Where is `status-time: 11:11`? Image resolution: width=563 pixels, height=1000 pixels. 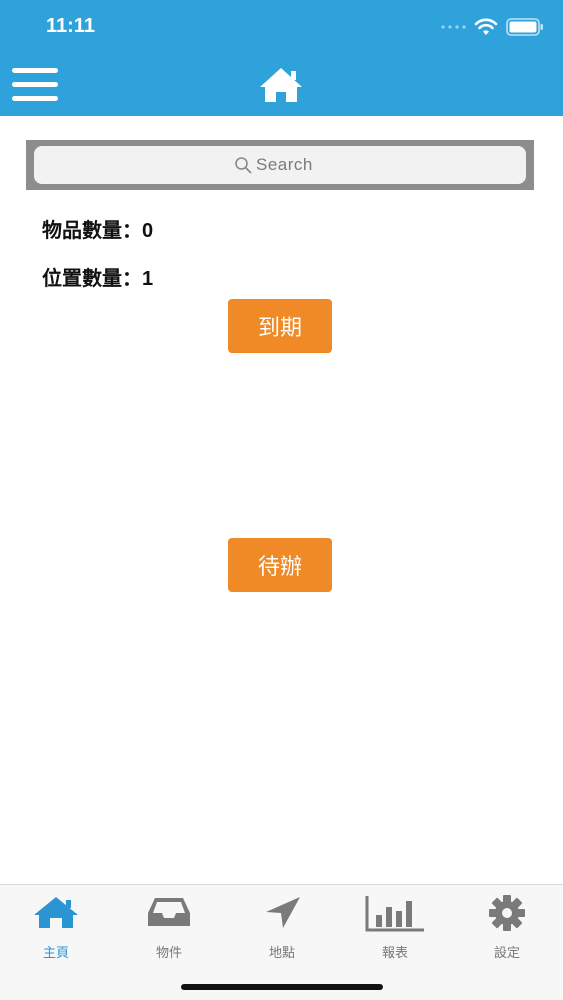 status-time: 11:11 is located at coordinates (70, 26).